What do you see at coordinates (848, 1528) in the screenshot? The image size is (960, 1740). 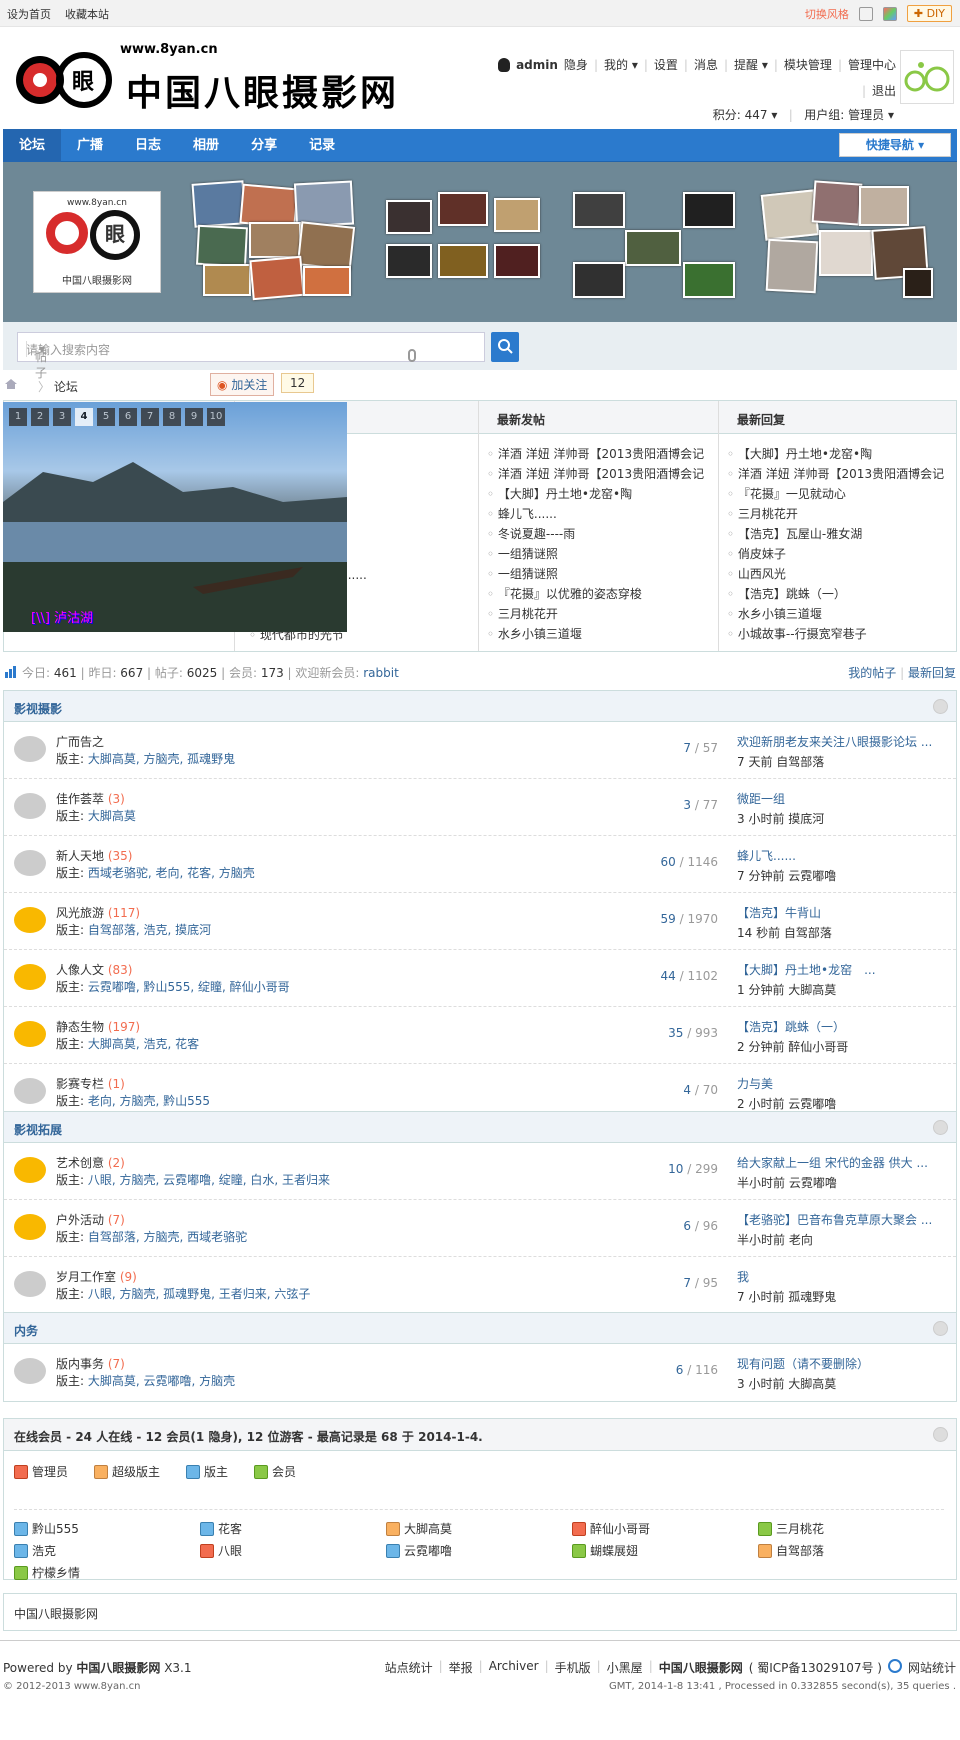 I see `online-user: 三月桃花` at bounding box center [848, 1528].